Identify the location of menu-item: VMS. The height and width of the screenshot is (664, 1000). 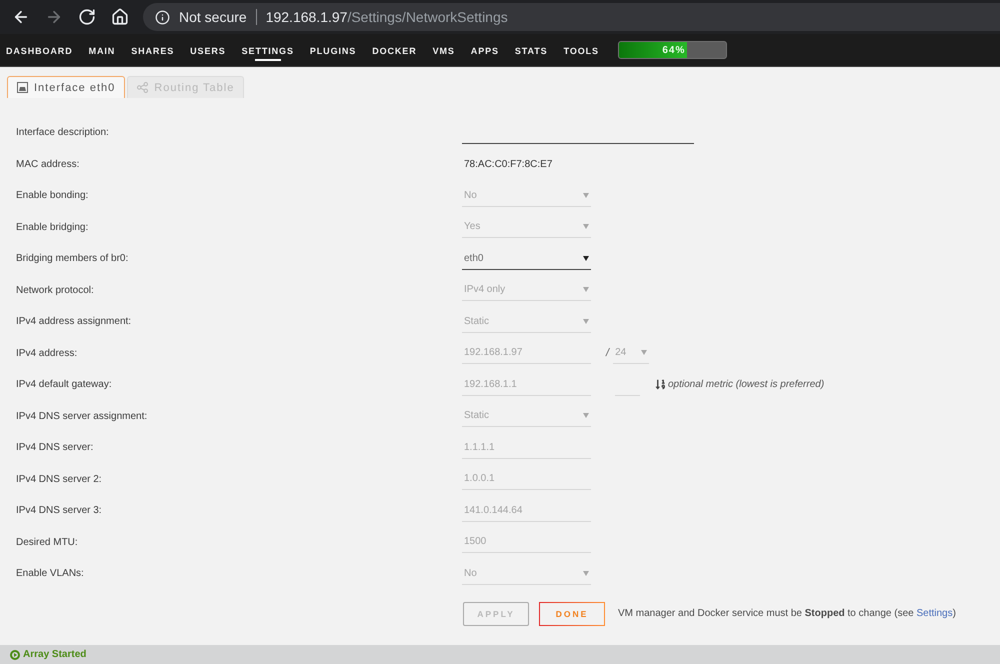
(443, 50).